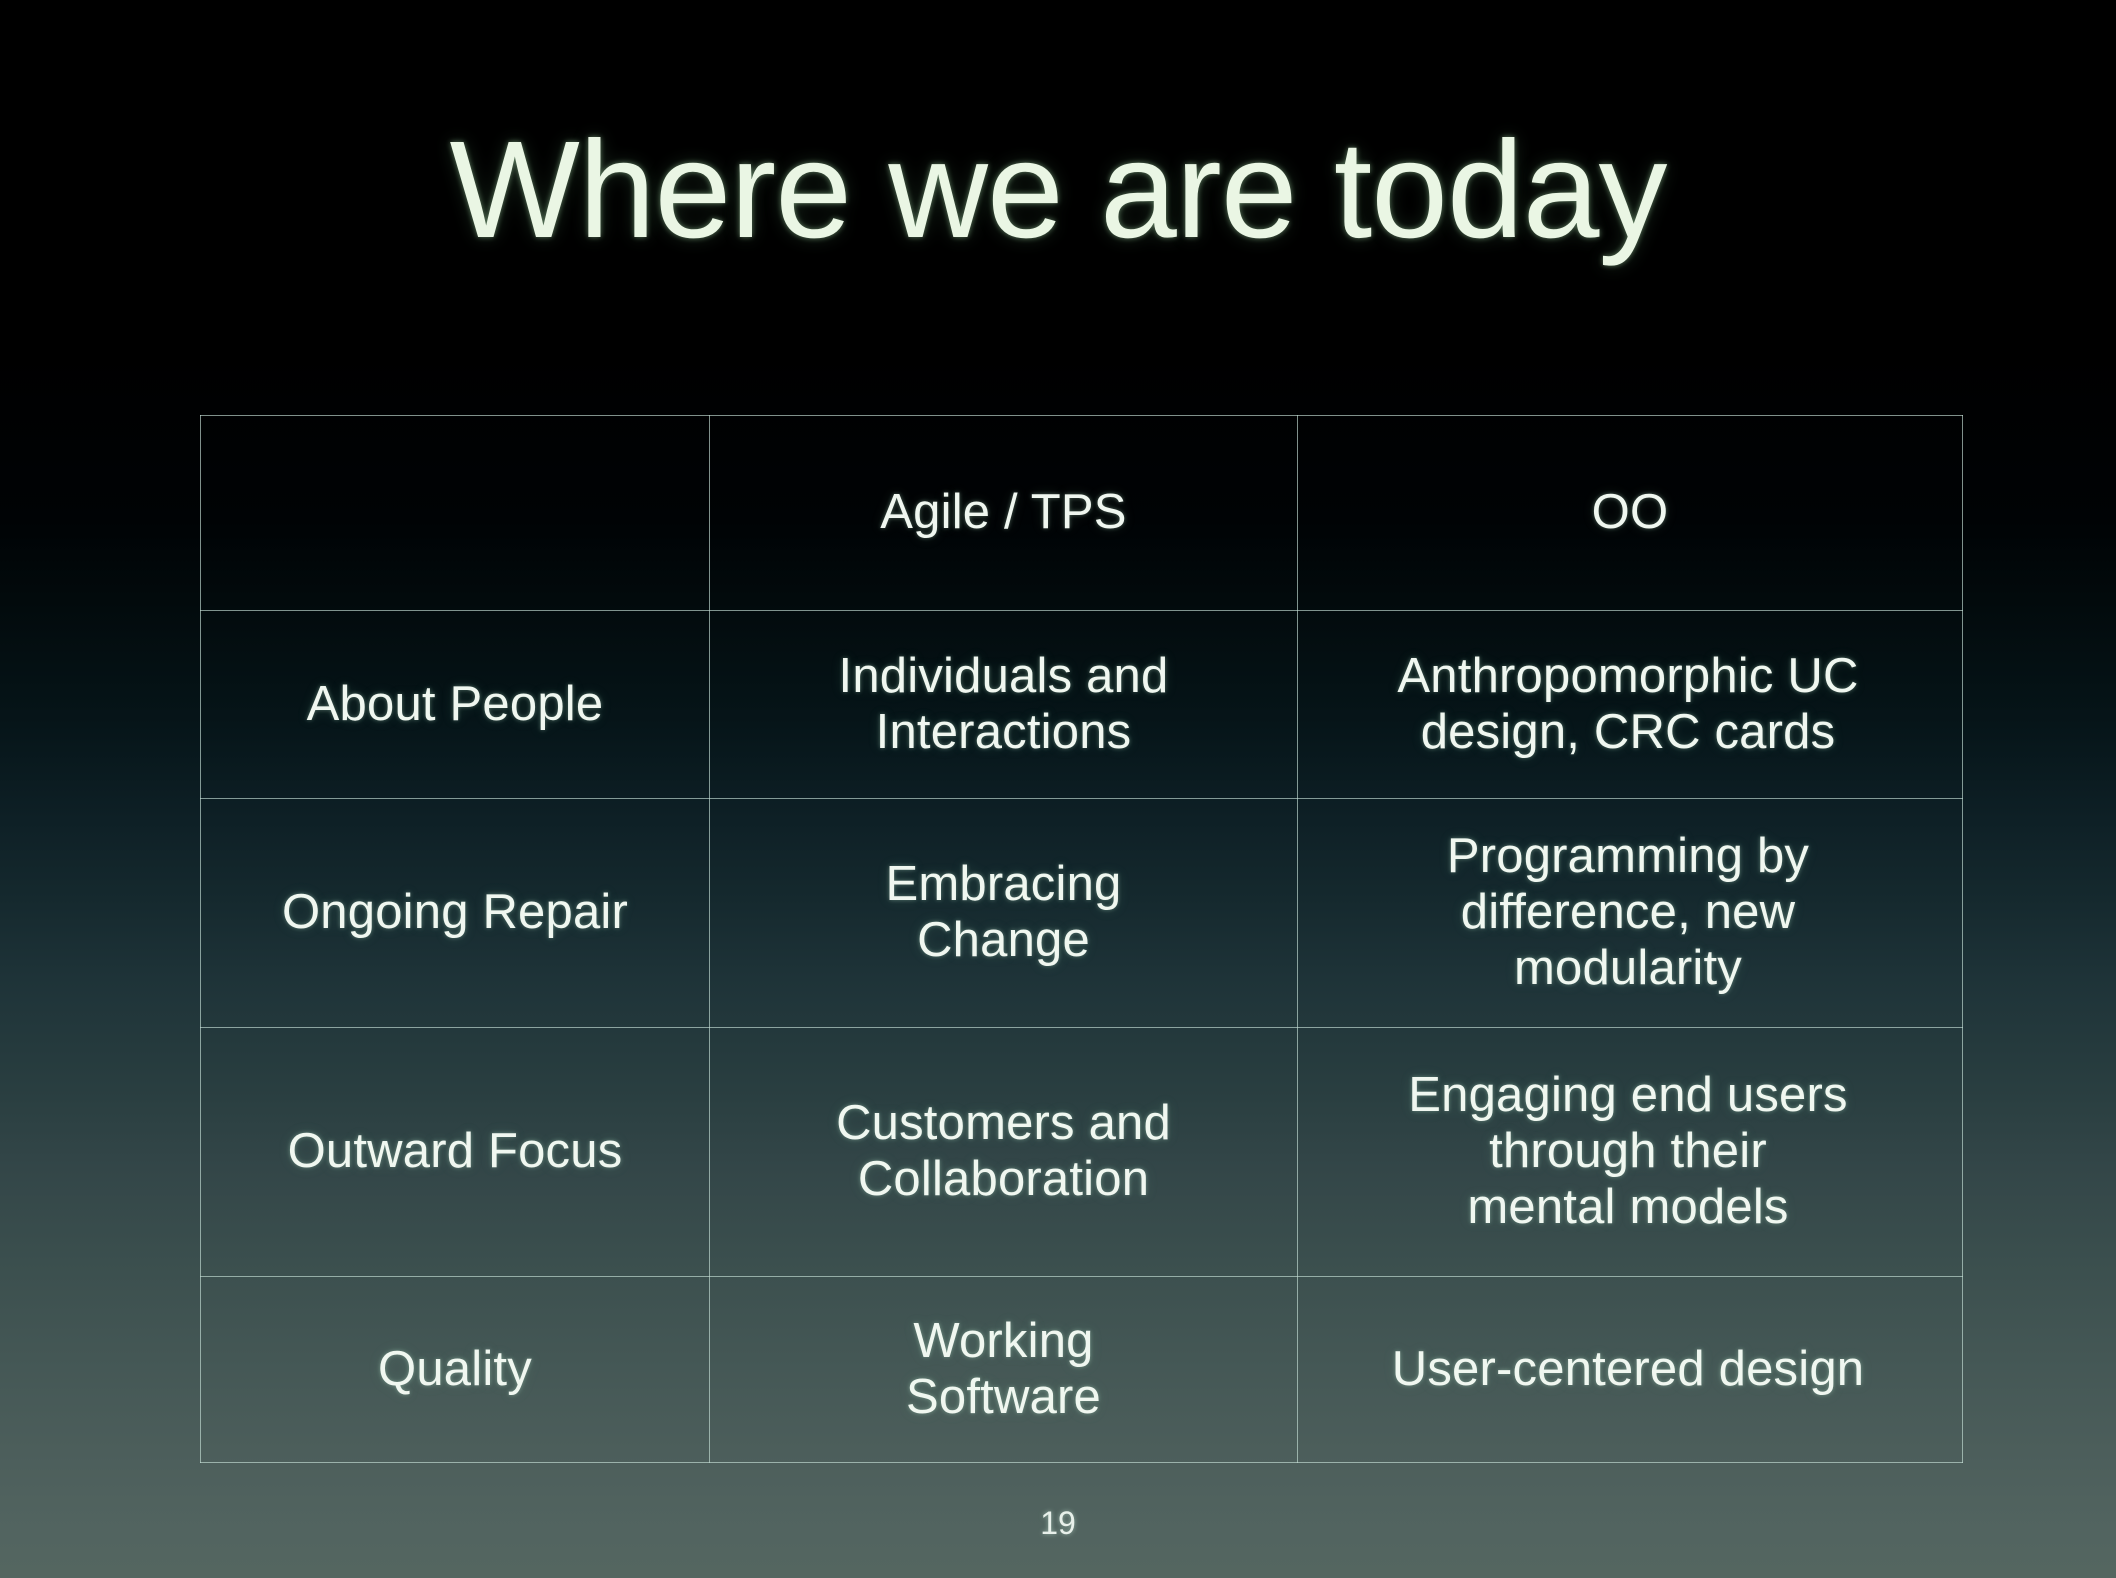 Image resolution: width=2116 pixels, height=1578 pixels. What do you see at coordinates (1003, 913) in the screenshot?
I see `cell-agile-ongoing-repair: Embracing Change` at bounding box center [1003, 913].